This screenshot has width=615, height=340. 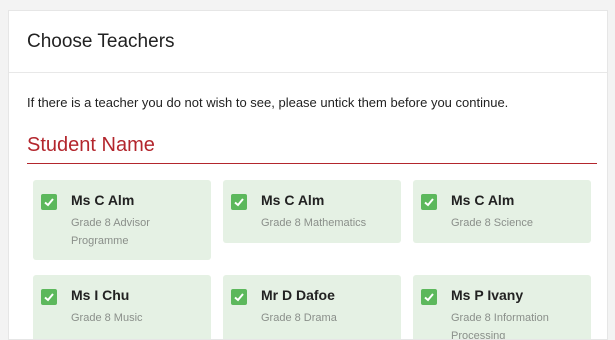 What do you see at coordinates (492, 223) in the screenshot?
I see `teacher-subject: Grade 8 Science` at bounding box center [492, 223].